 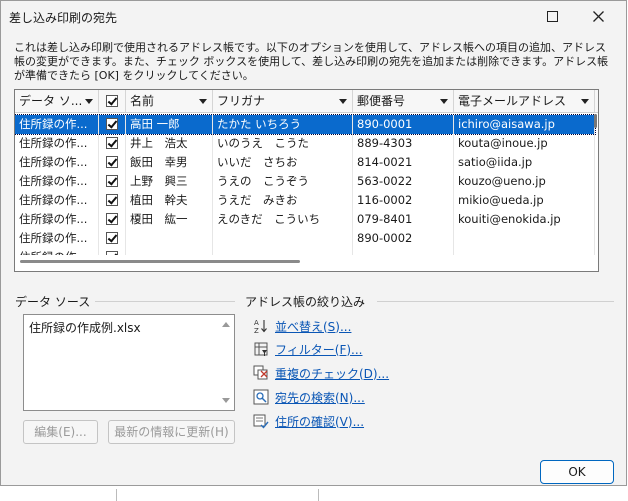 I want to click on close-icon, so click(x=598, y=16).